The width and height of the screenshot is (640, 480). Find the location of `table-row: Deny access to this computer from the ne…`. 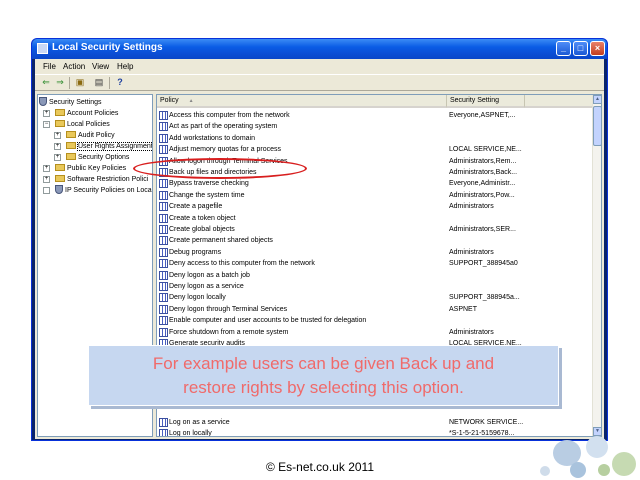

table-row: Deny access to this computer from the ne… is located at coordinates (377, 263).